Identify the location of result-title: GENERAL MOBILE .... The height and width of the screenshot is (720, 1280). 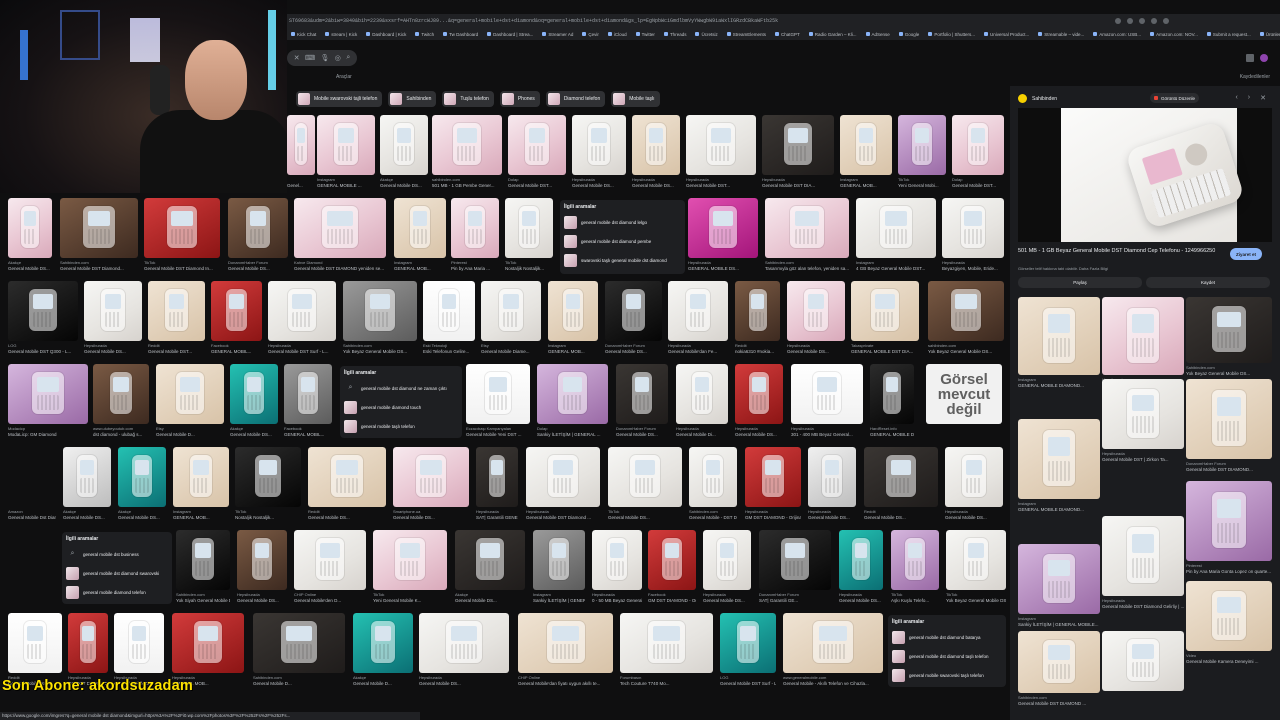
(346, 185).